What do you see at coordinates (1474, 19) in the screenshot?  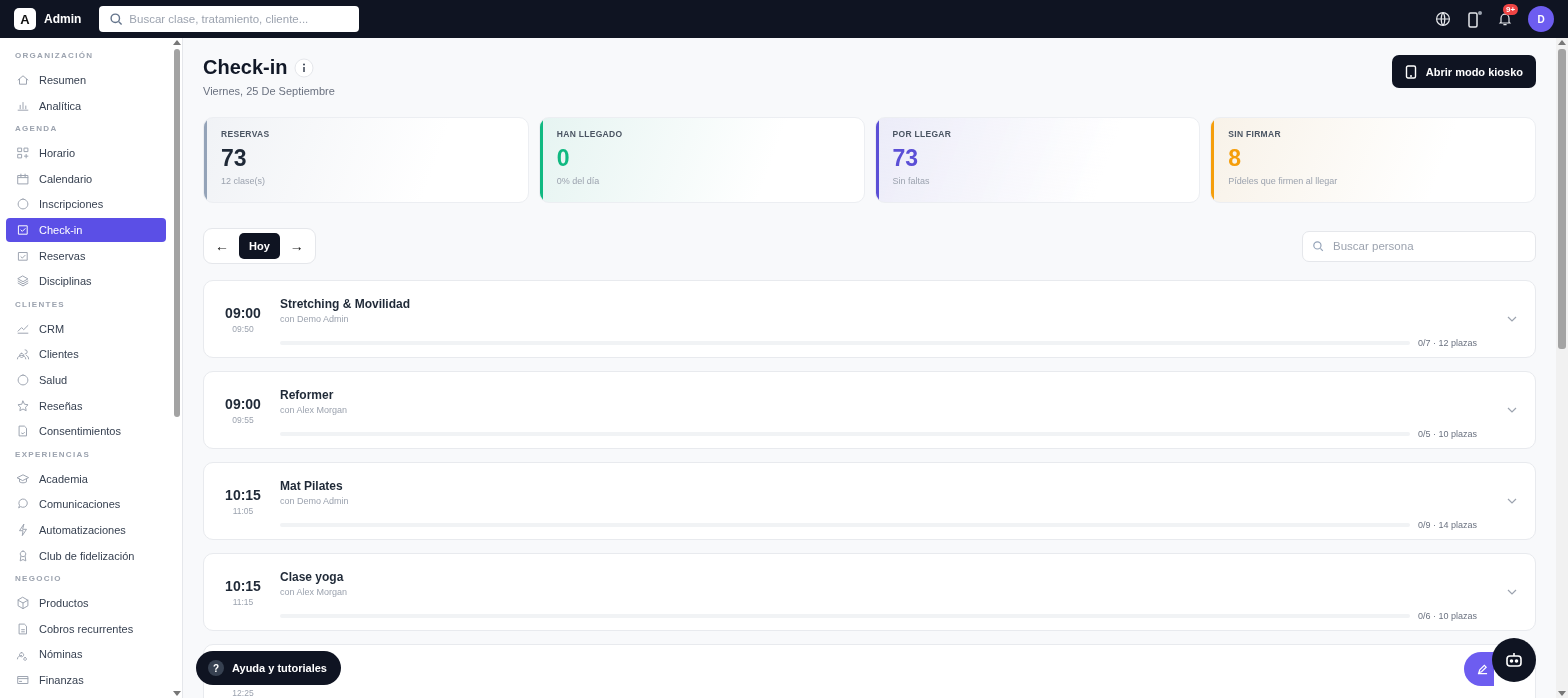 I see `phone-icon` at bounding box center [1474, 19].